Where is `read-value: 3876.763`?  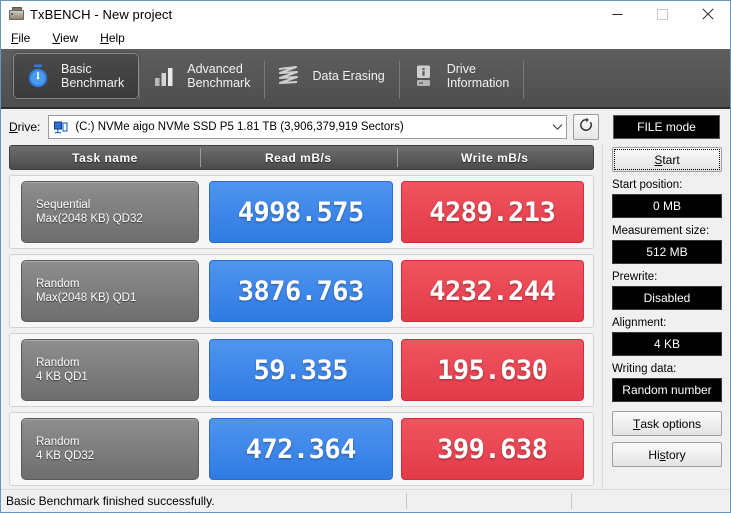 read-value: 3876.763 is located at coordinates (301, 291).